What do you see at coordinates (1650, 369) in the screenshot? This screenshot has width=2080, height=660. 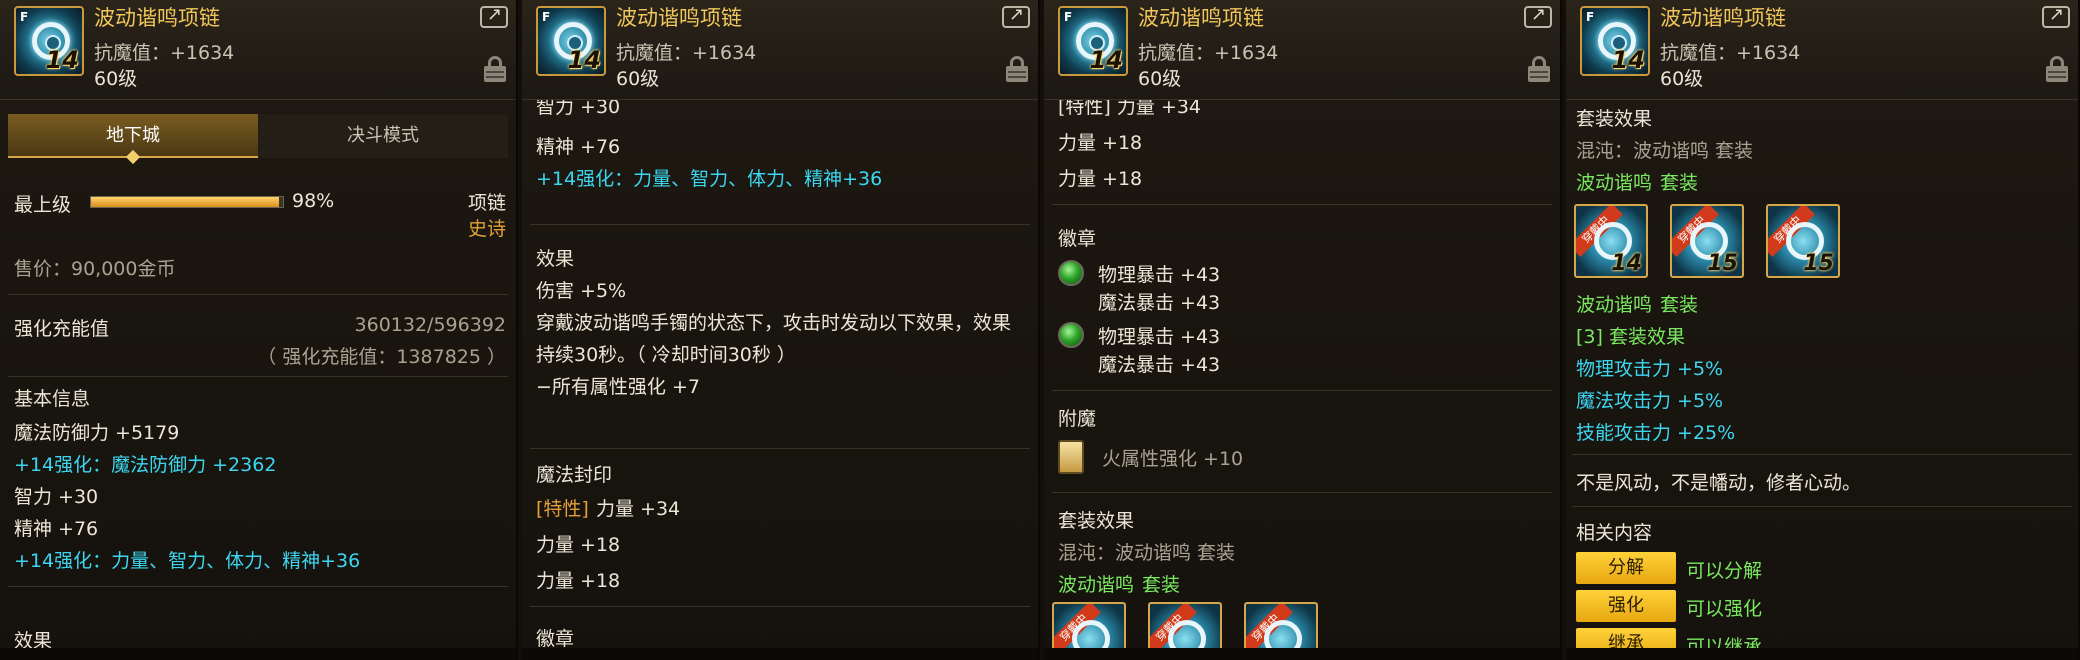 I see `set-bonus-line: 物理攻击力 +5%` at bounding box center [1650, 369].